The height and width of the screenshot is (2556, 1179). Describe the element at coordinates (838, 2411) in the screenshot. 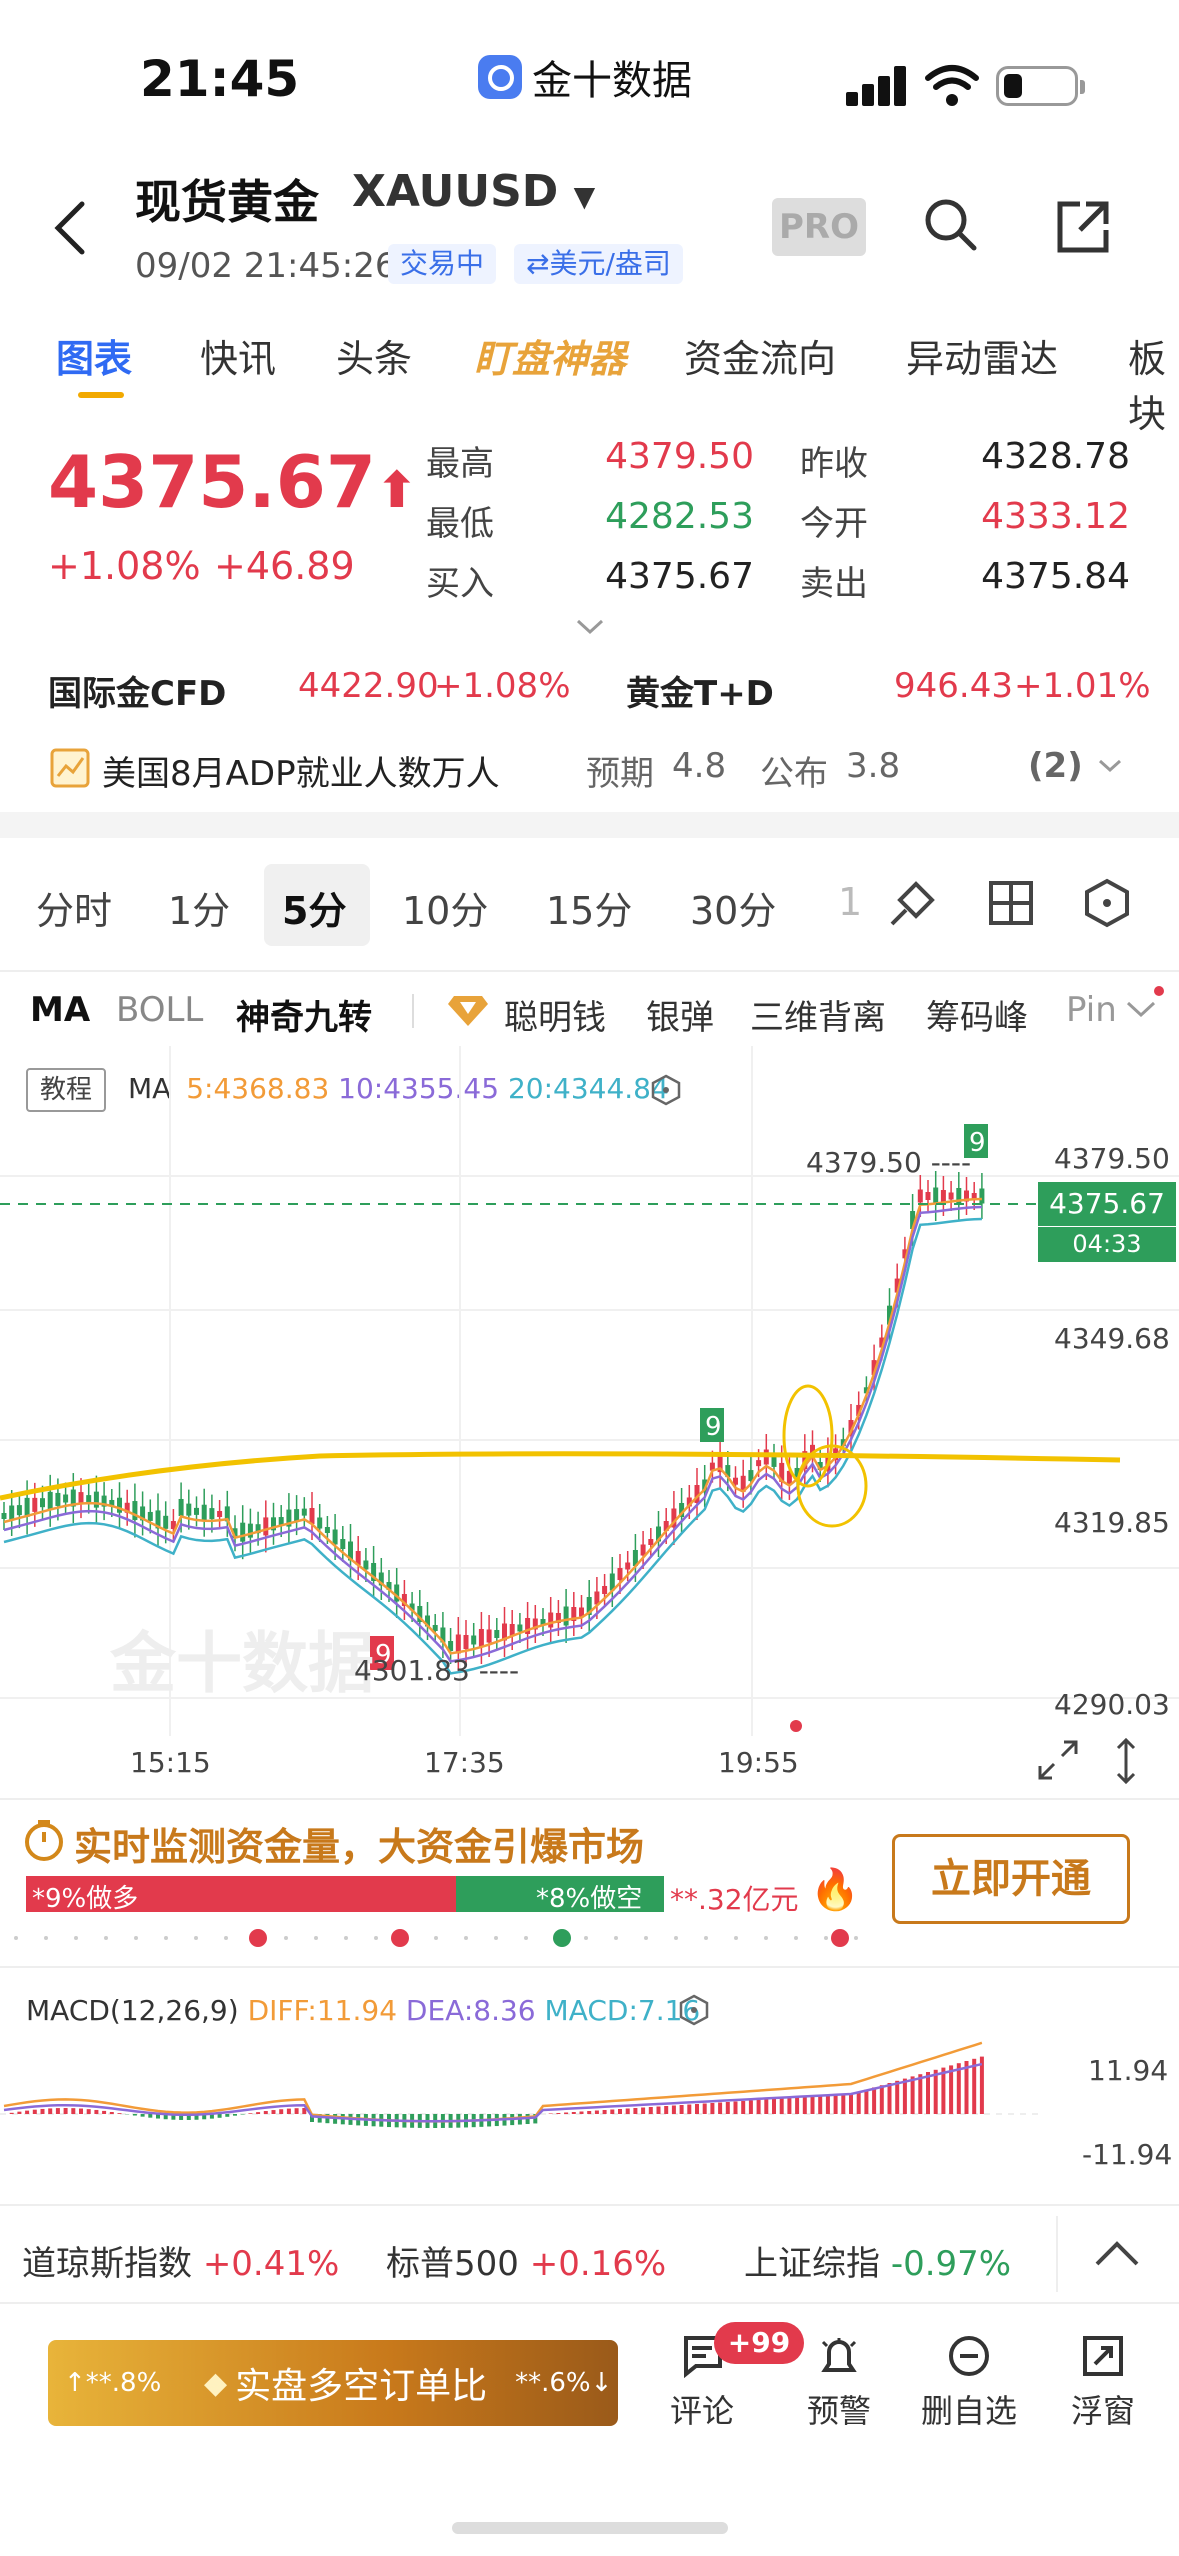

I see `alert-label: 预警` at that location.